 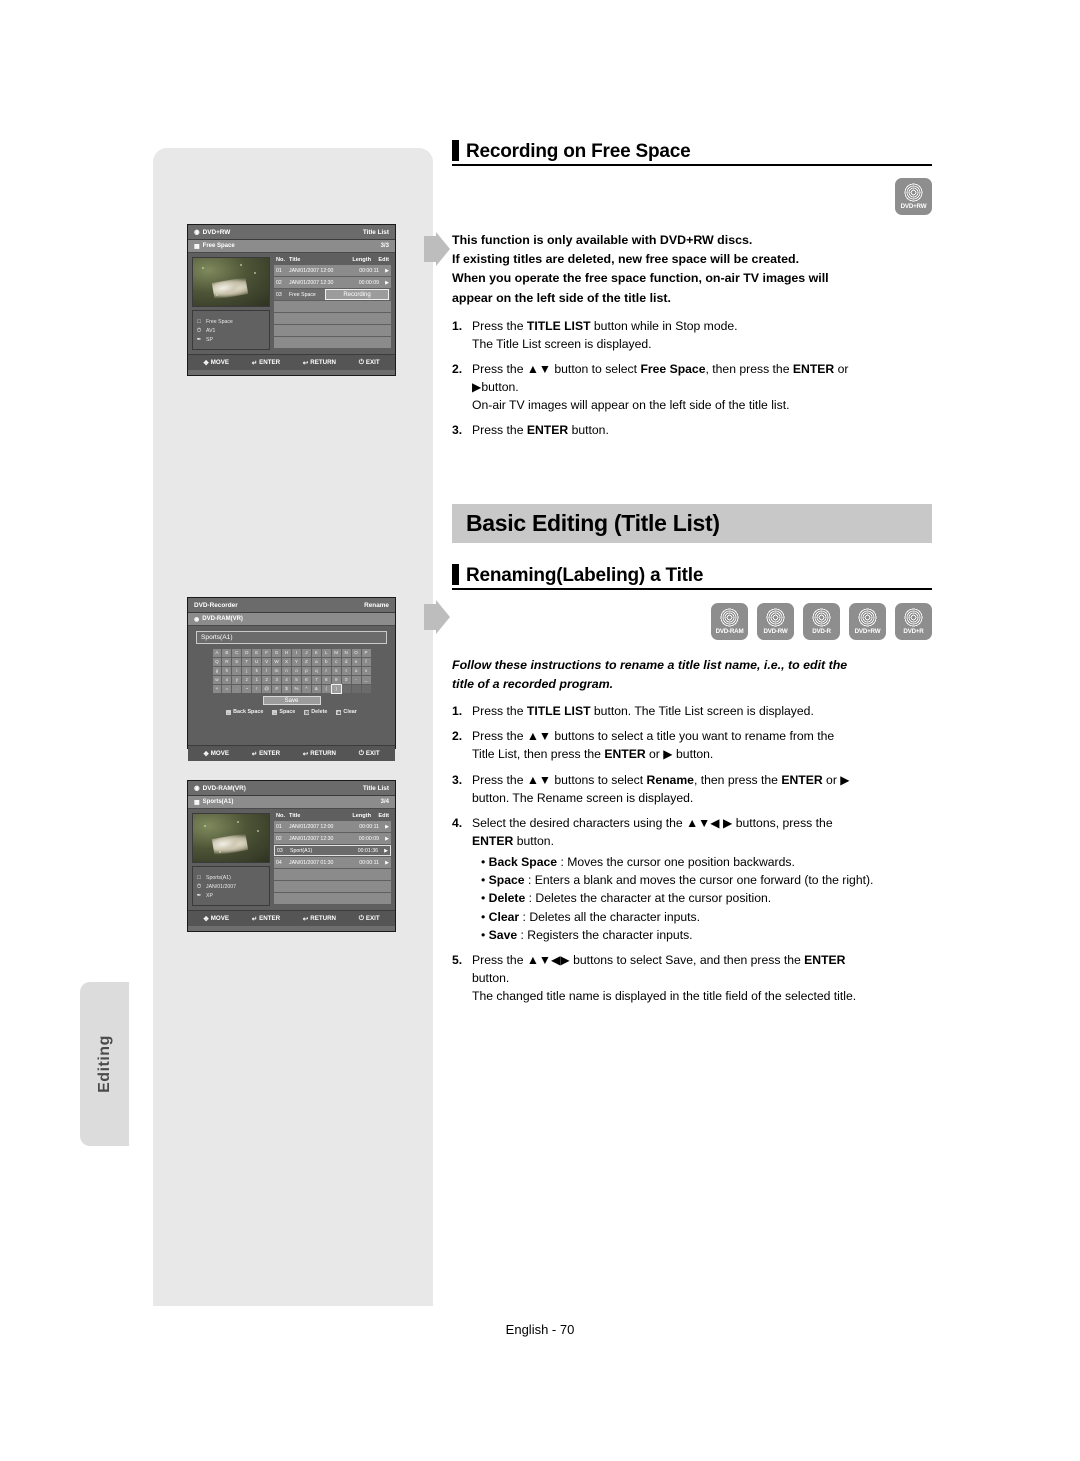 I want to click on keyboard-key: 5, so click(x=296, y=680).